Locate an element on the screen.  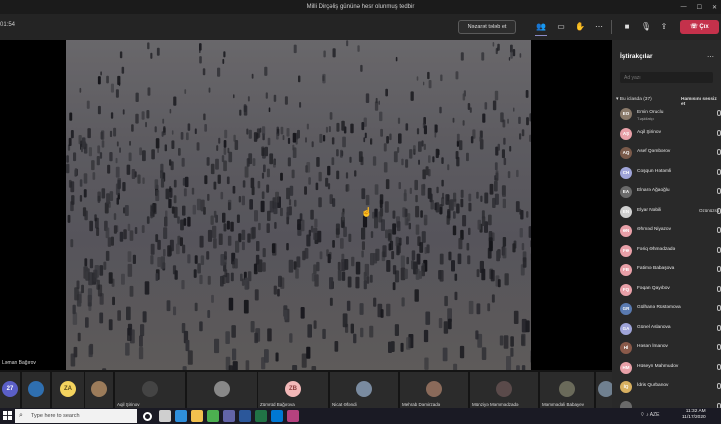
participant-search-input is located at coordinates (666, 77).